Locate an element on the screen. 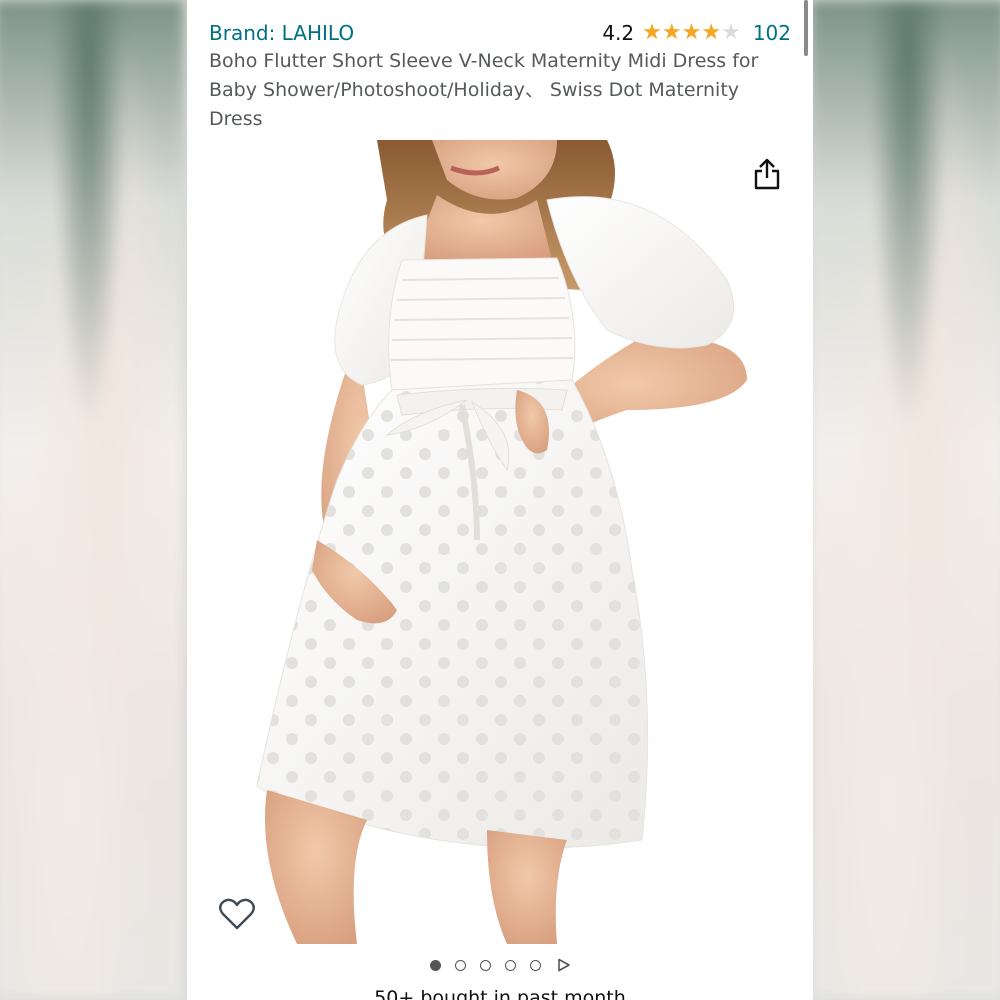  gallery-pagination is located at coordinates (500, 965).